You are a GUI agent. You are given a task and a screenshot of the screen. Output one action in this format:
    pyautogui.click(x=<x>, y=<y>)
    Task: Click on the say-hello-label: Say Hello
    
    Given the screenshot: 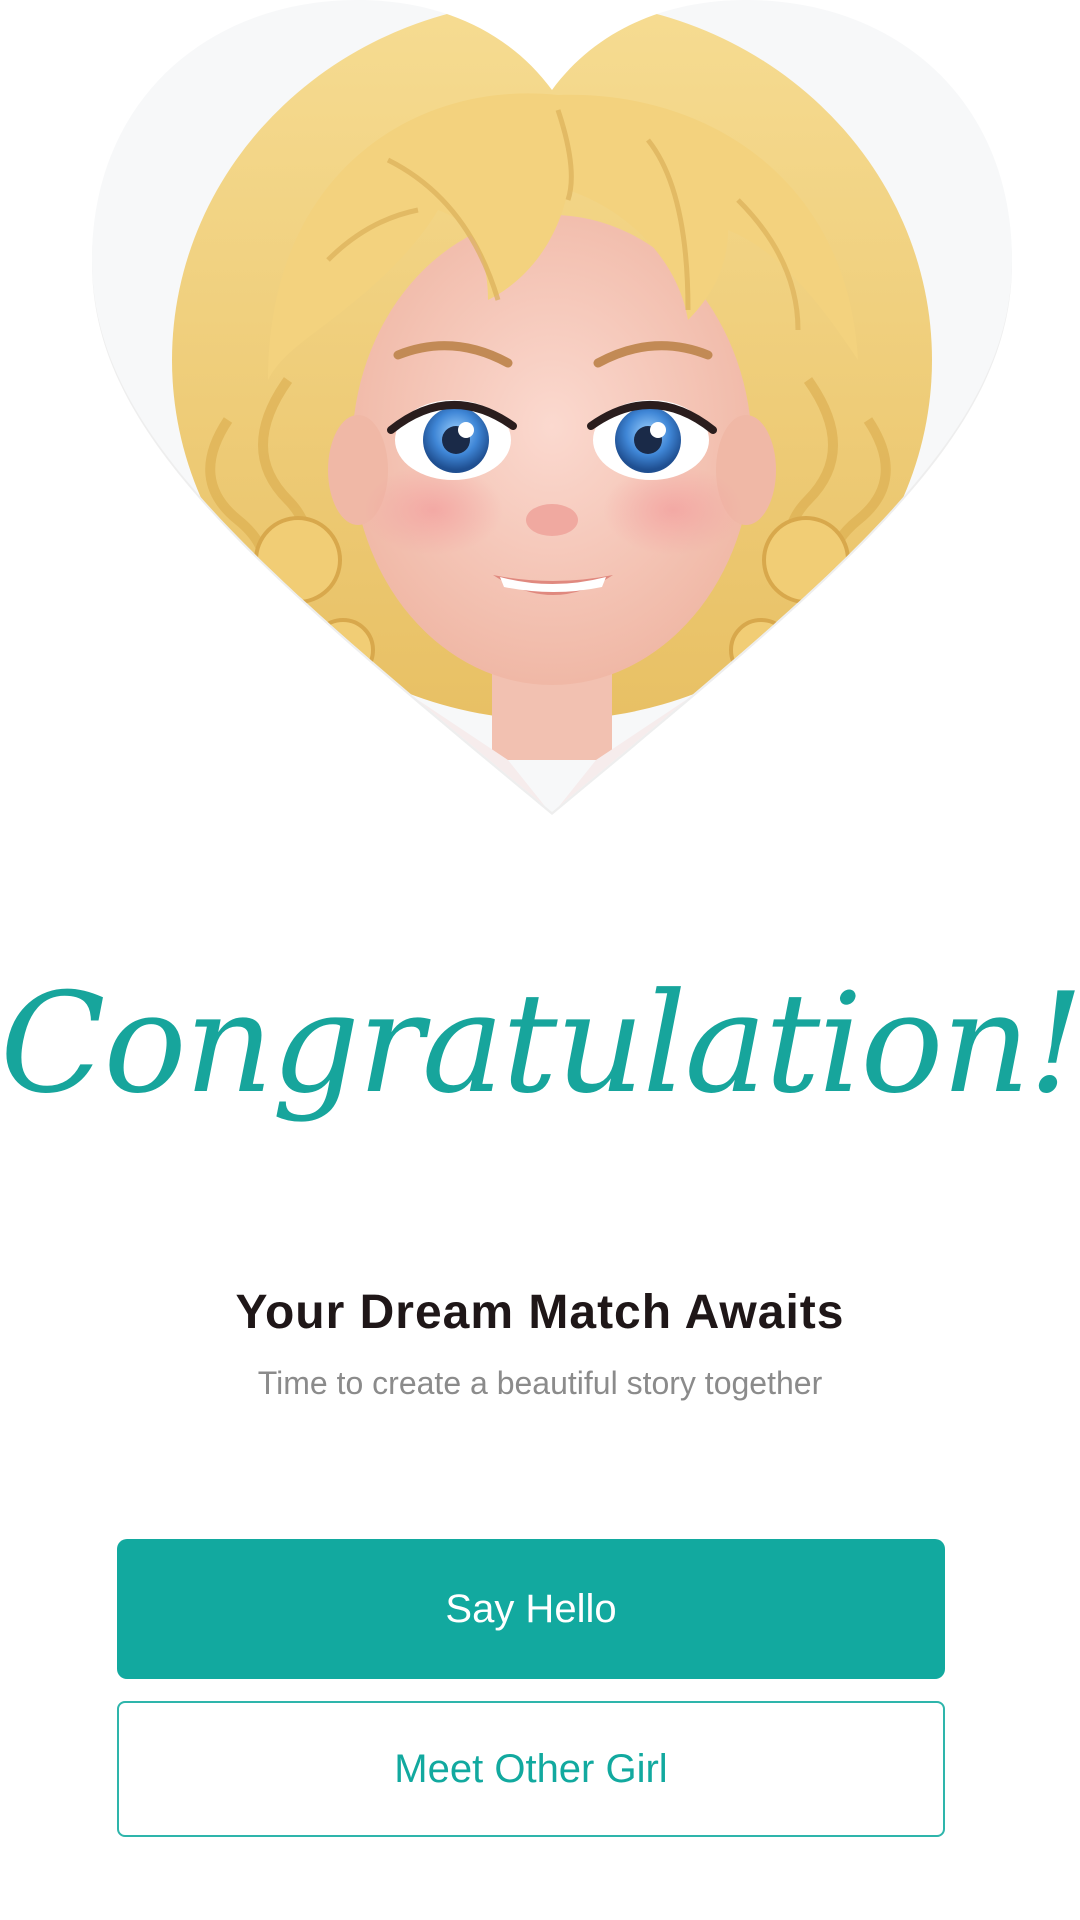 What is the action you would take?
    pyautogui.click(x=531, y=1608)
    